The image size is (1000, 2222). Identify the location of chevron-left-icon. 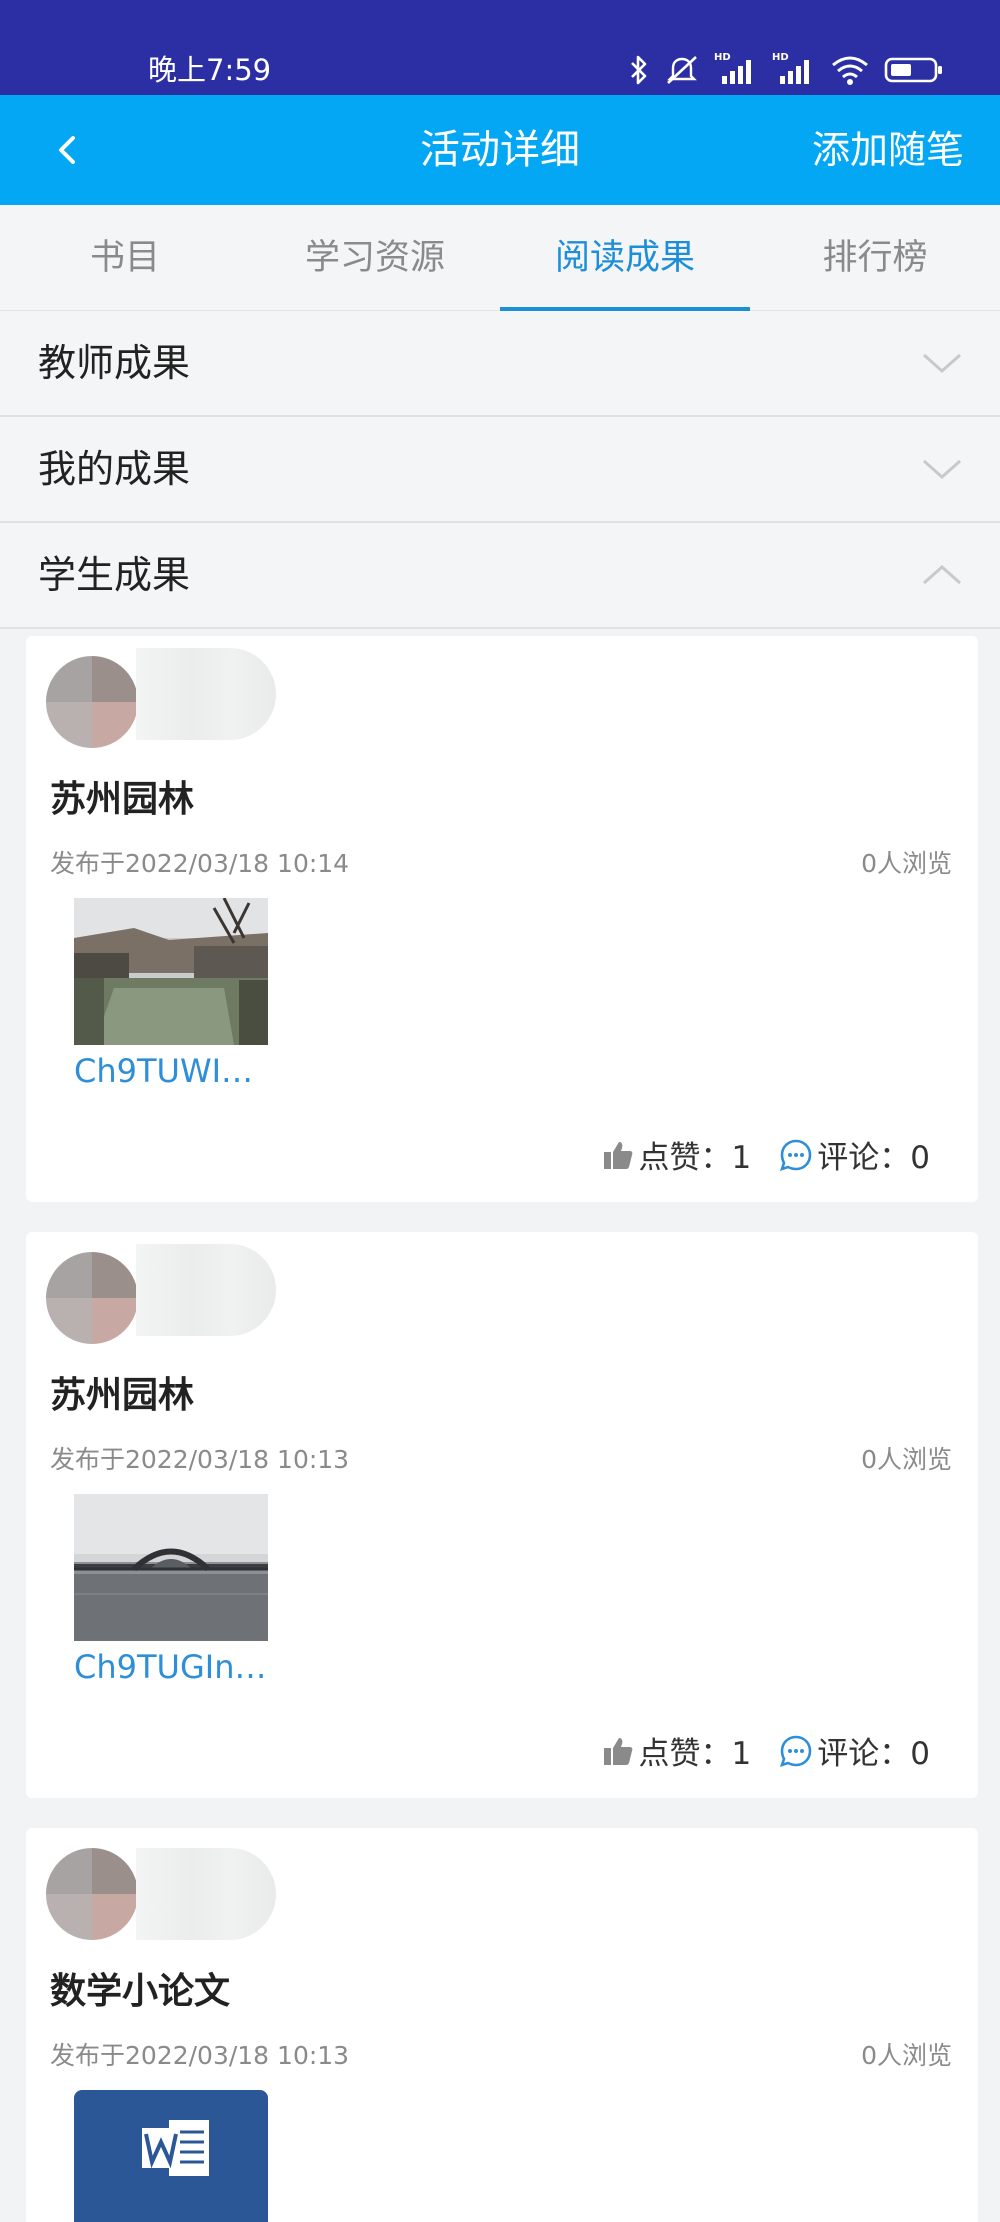
(67, 150).